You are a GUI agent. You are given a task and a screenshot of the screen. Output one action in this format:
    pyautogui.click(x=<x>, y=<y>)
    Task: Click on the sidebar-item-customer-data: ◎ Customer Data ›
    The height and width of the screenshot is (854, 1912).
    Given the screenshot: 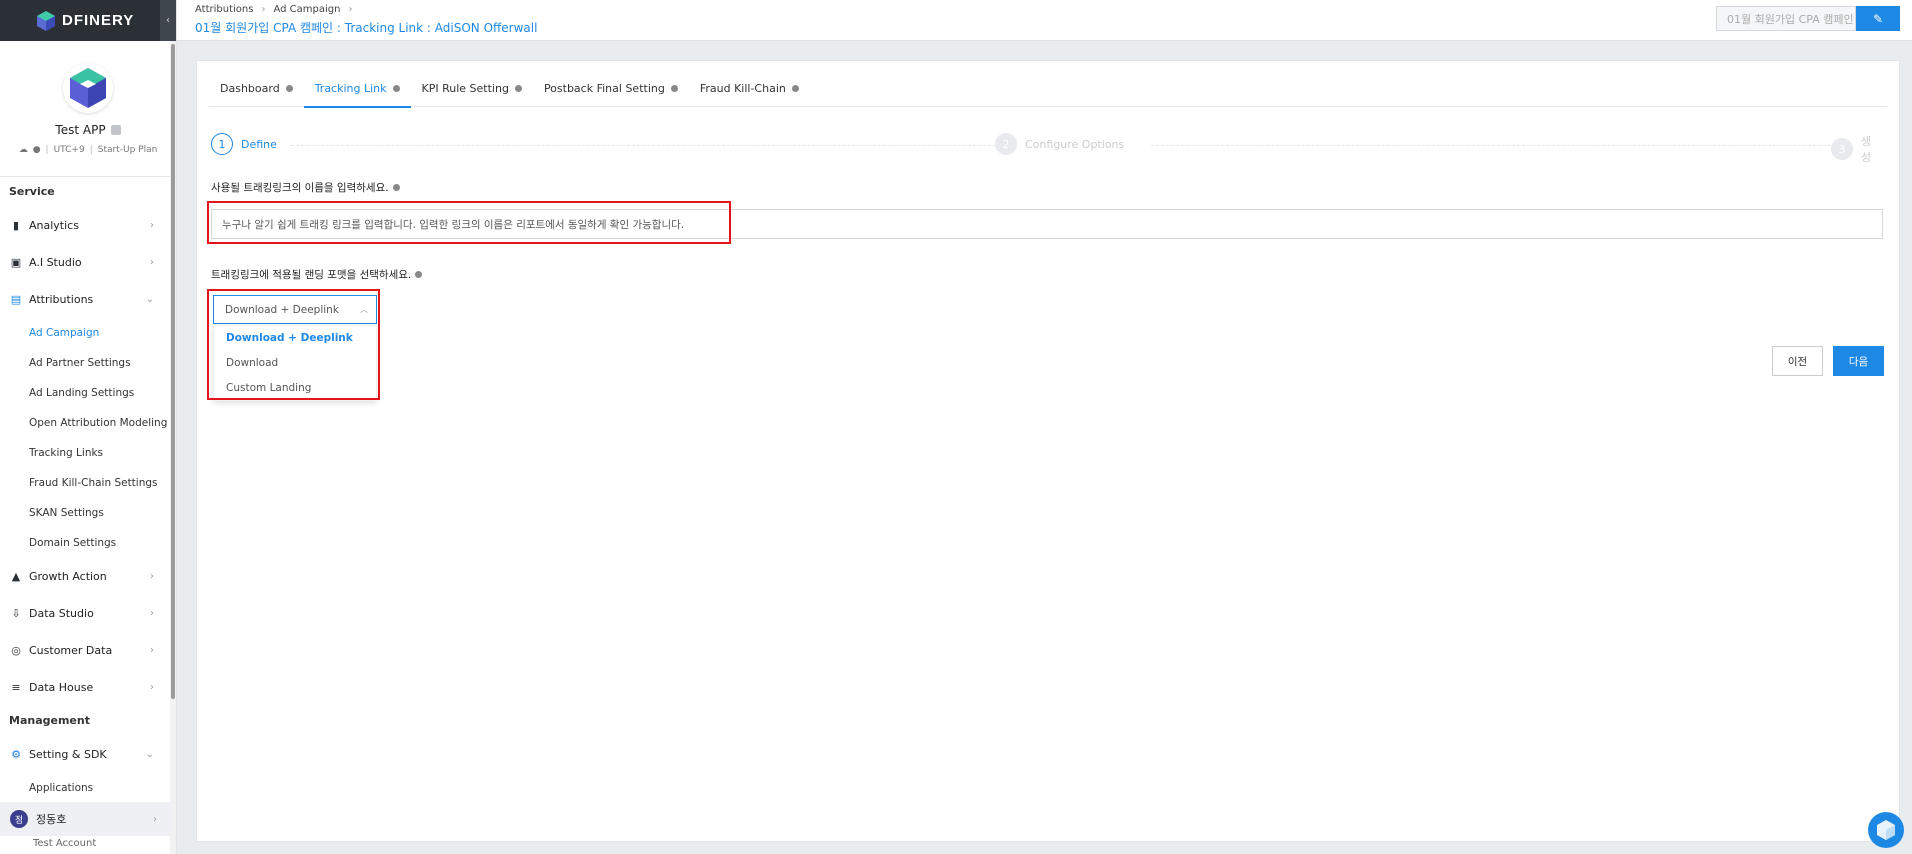 What is the action you would take?
    pyautogui.click(x=88, y=650)
    